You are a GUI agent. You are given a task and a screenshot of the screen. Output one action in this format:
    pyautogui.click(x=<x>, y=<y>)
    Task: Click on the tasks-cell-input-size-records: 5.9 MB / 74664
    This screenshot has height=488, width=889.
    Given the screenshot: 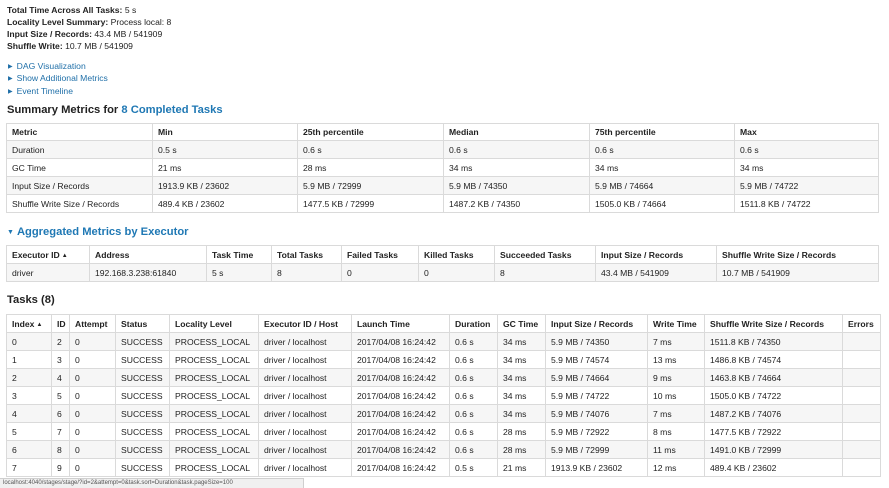 What is the action you would take?
    pyautogui.click(x=596, y=377)
    